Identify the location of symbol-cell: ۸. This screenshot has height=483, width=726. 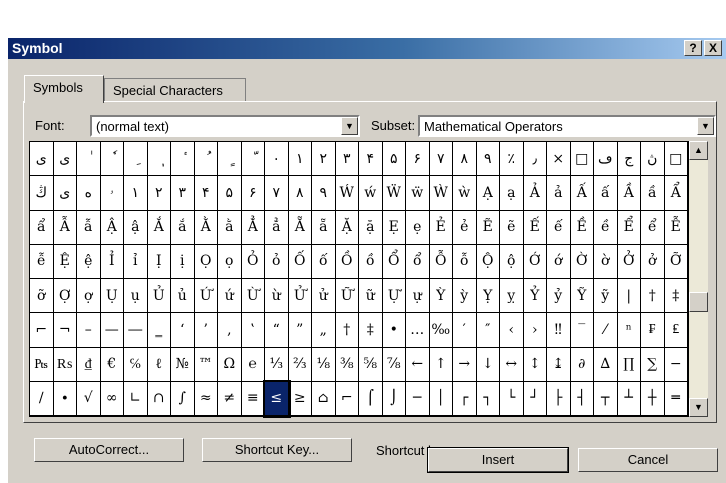
(465, 159).